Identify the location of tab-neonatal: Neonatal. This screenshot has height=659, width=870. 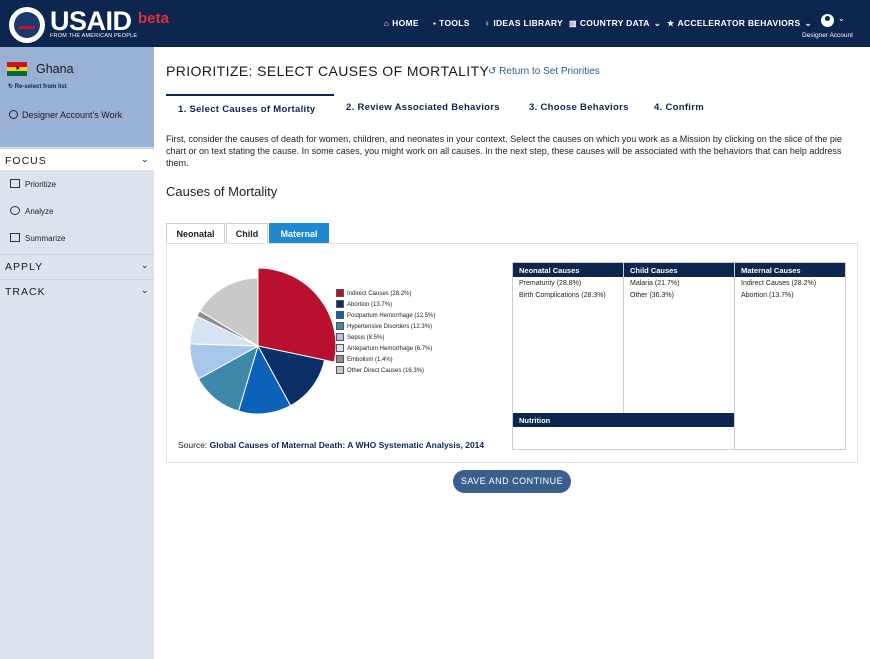
(195, 233).